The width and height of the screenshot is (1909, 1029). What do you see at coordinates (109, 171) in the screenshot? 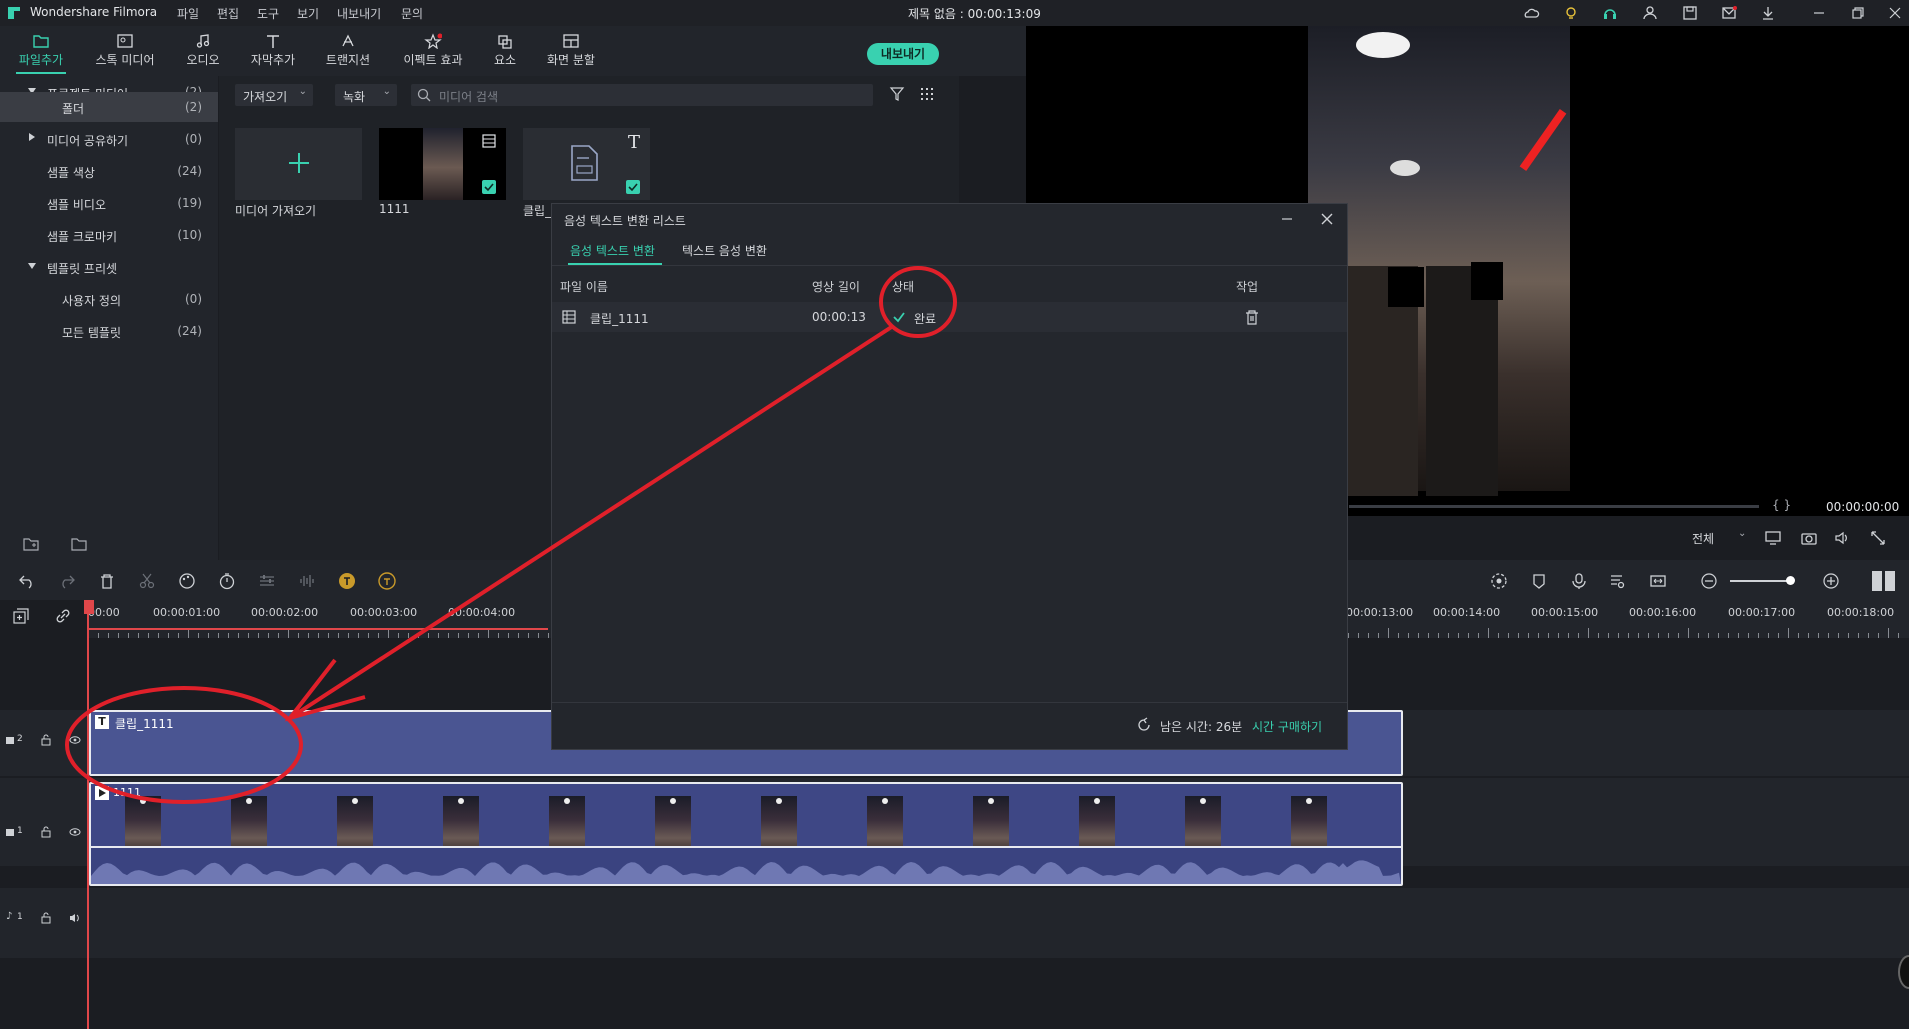
I see `sidebar-item-sample-color: 샘플 색상 (24)` at bounding box center [109, 171].